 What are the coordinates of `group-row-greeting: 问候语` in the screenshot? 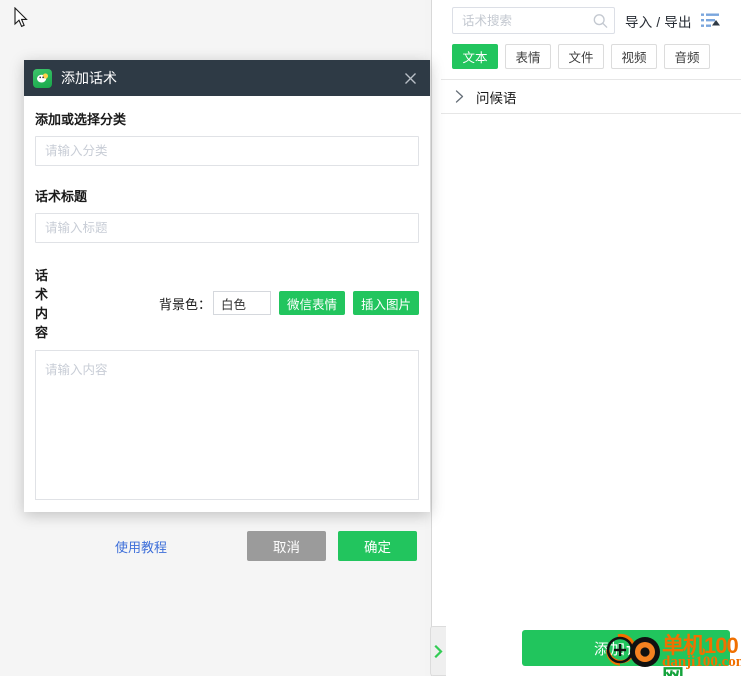 It's located at (591, 97).